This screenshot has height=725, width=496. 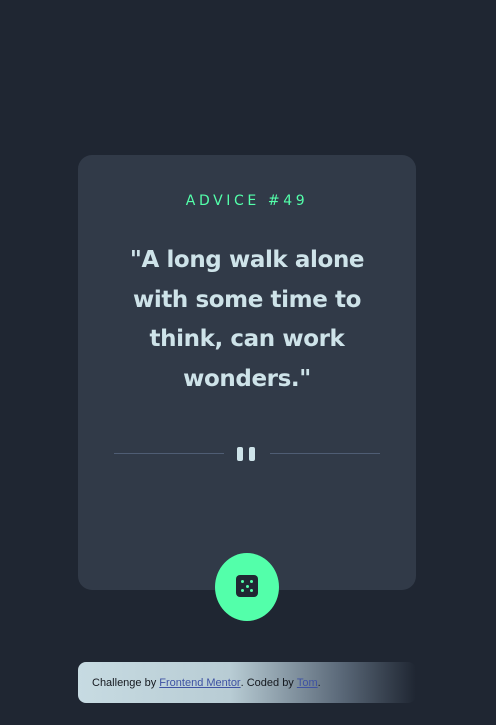 I want to click on attribution-suffix: ., so click(x=319, y=682).